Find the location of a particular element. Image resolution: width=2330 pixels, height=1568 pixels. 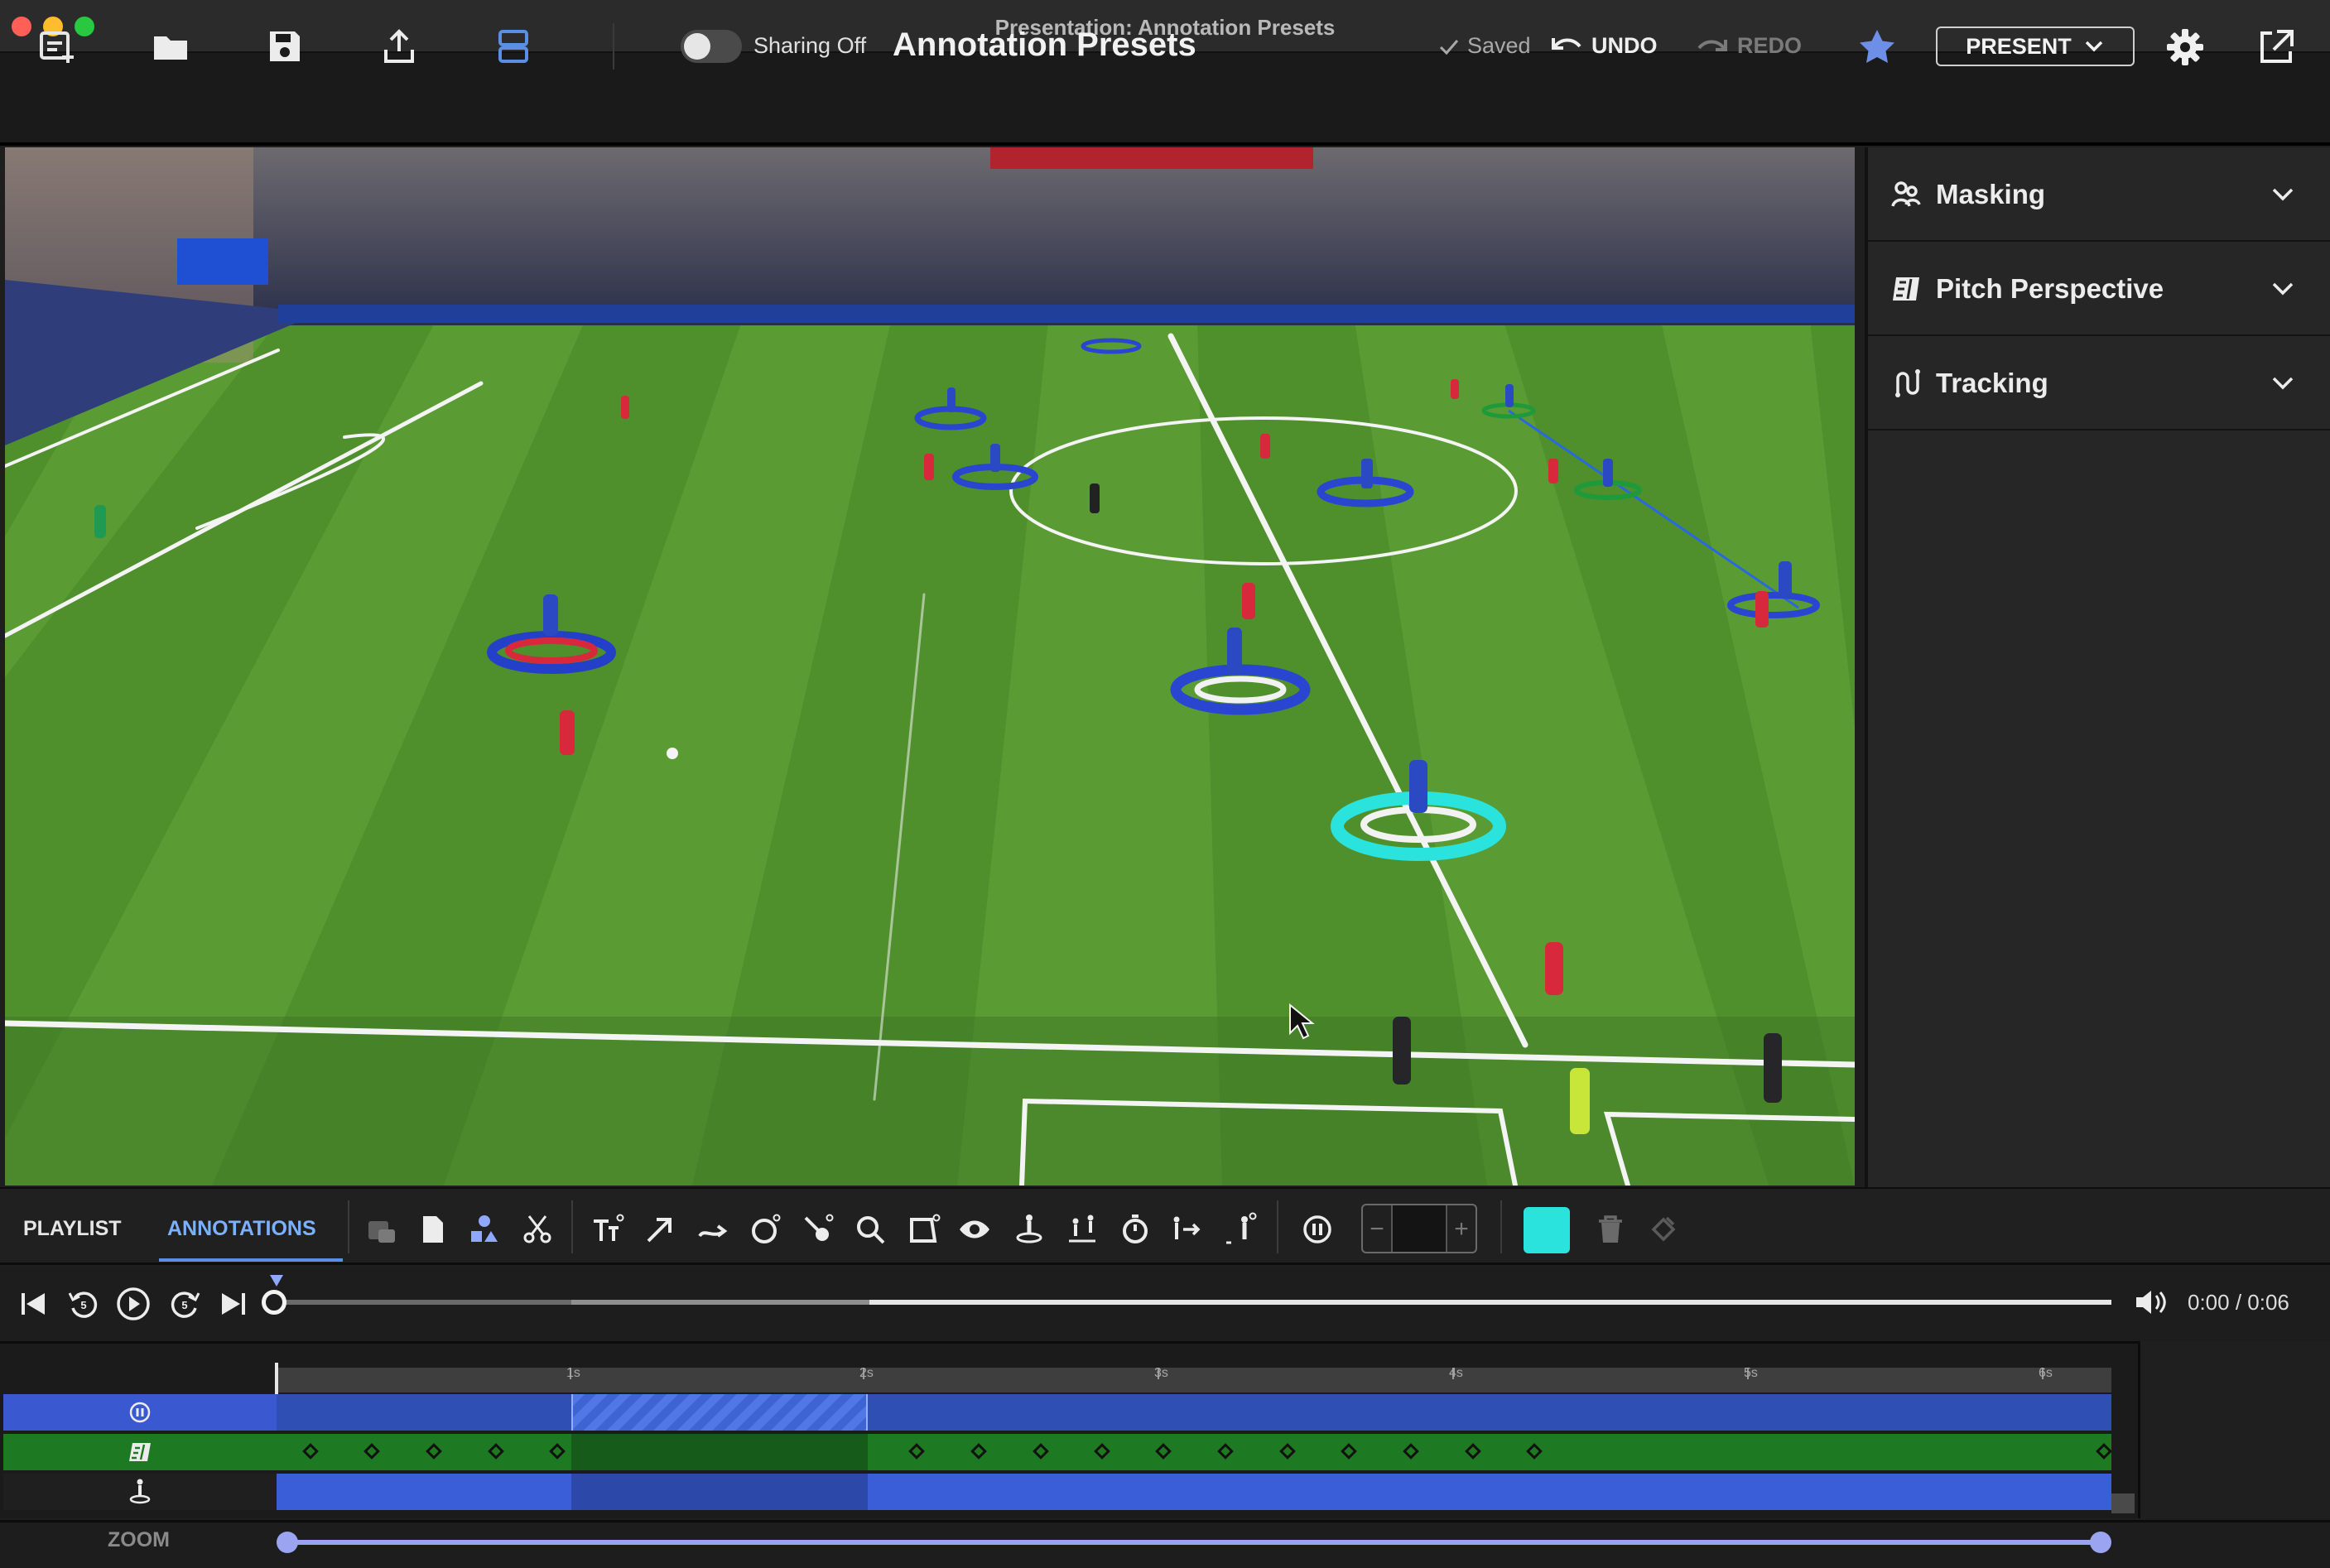

sharing-toggle-knob is located at coordinates (697, 47).